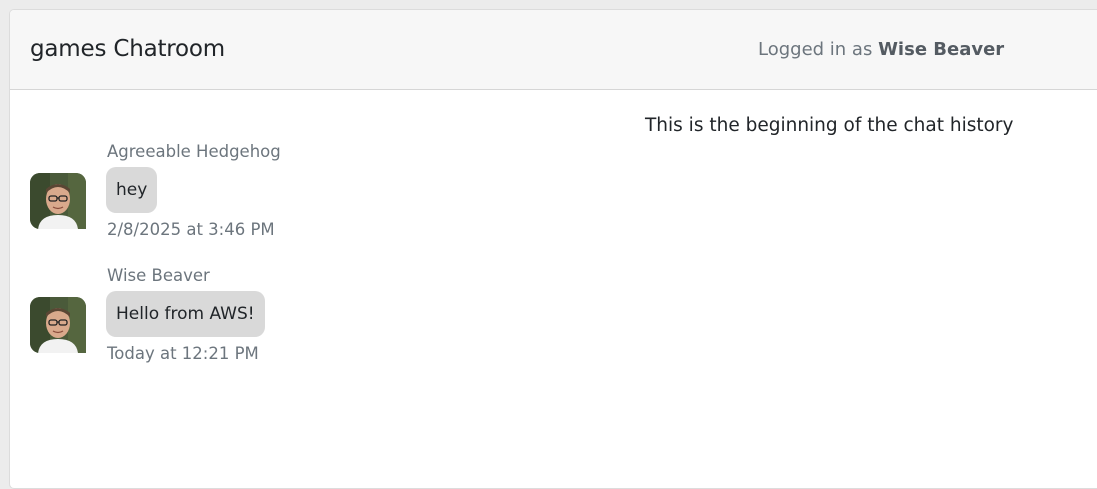 Image resolution: width=1097 pixels, height=489 pixels. What do you see at coordinates (185, 314) in the screenshot?
I see `message-bubble: Hello from AWS!` at bounding box center [185, 314].